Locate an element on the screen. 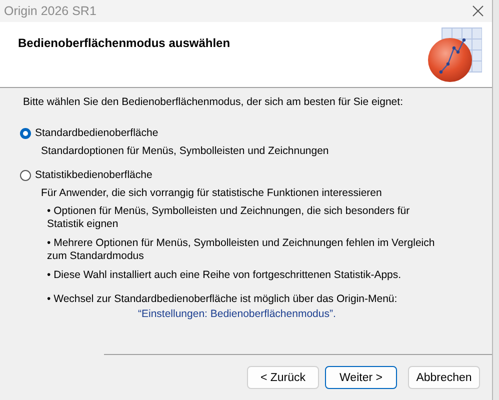 This screenshot has width=499, height=400. option-label: Standardbedienoberfläche is located at coordinates (96, 133).